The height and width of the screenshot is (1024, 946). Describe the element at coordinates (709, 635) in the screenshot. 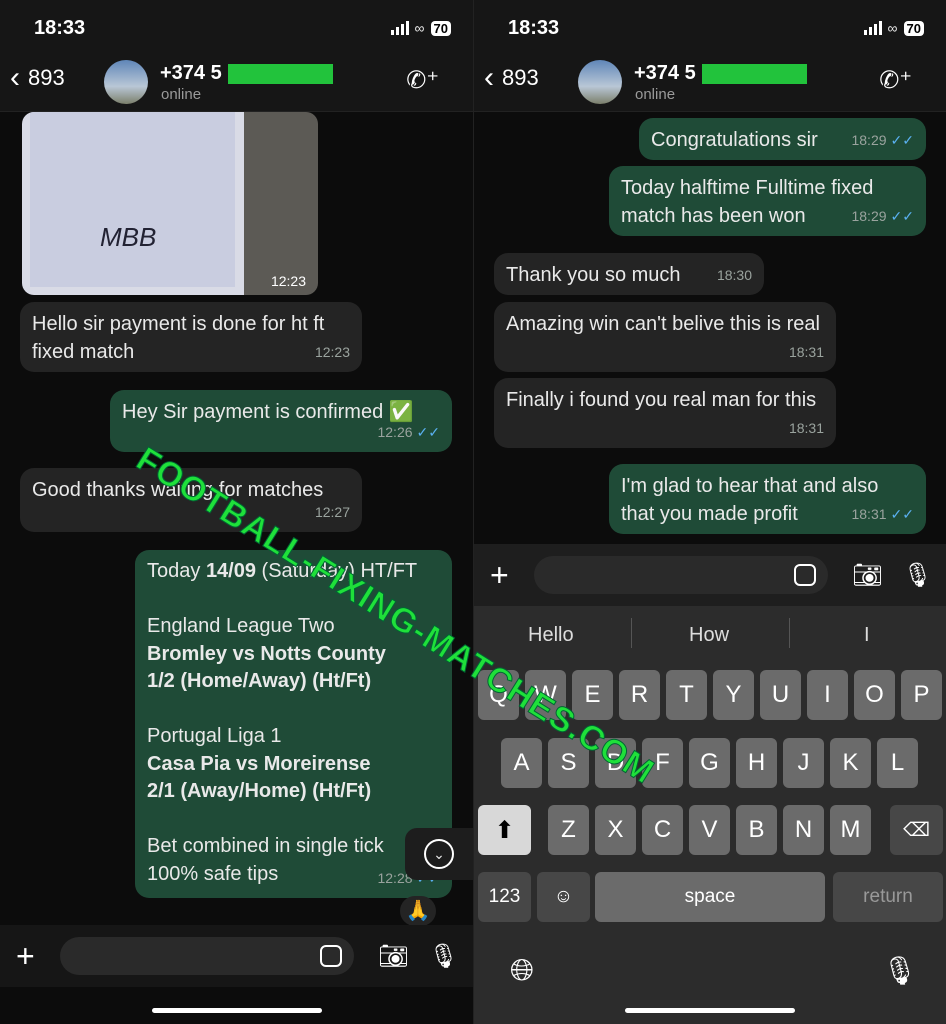

I see `suggestion: How` at that location.